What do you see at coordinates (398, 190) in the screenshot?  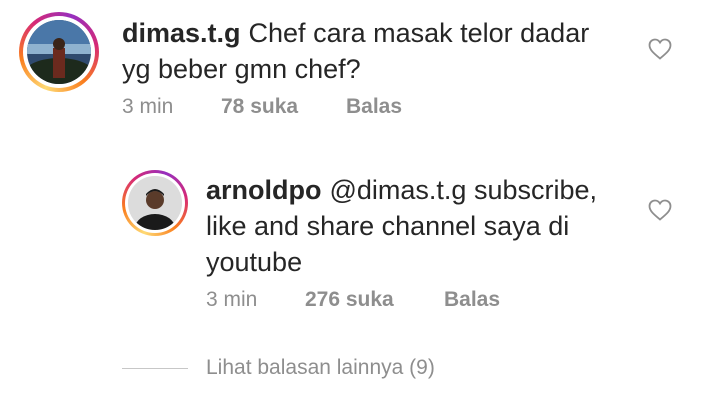 I see `mention-link: @dimas.t.g` at bounding box center [398, 190].